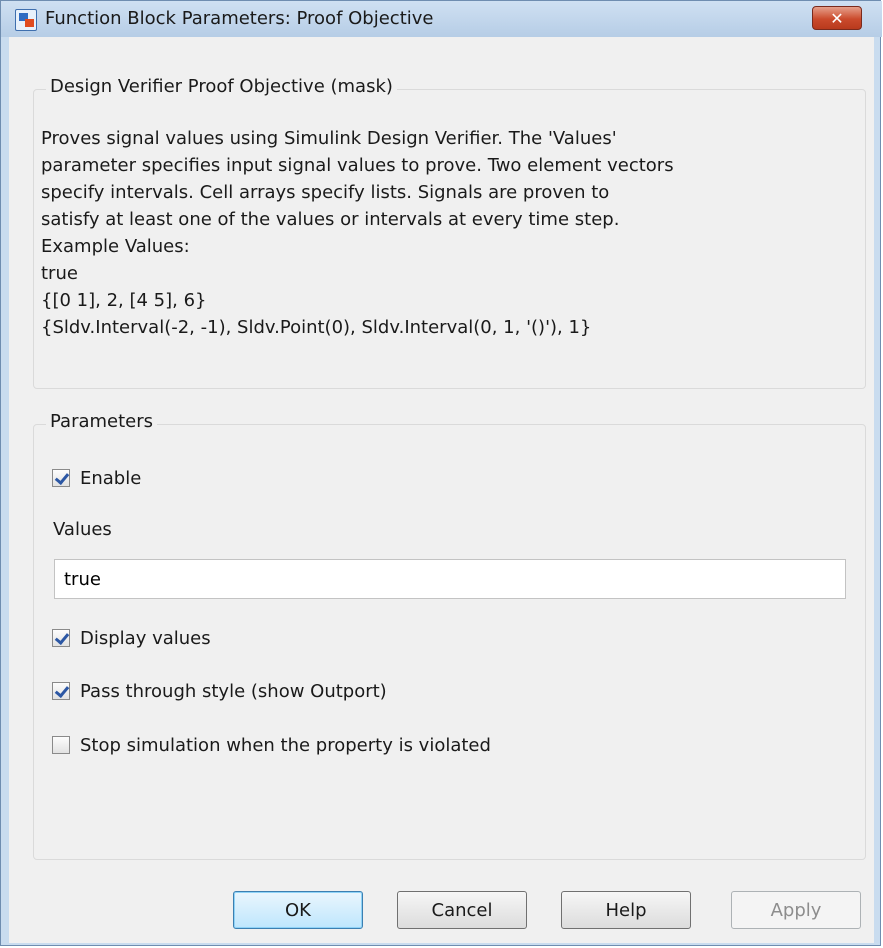  I want to click on values-label: Values, so click(82, 529).